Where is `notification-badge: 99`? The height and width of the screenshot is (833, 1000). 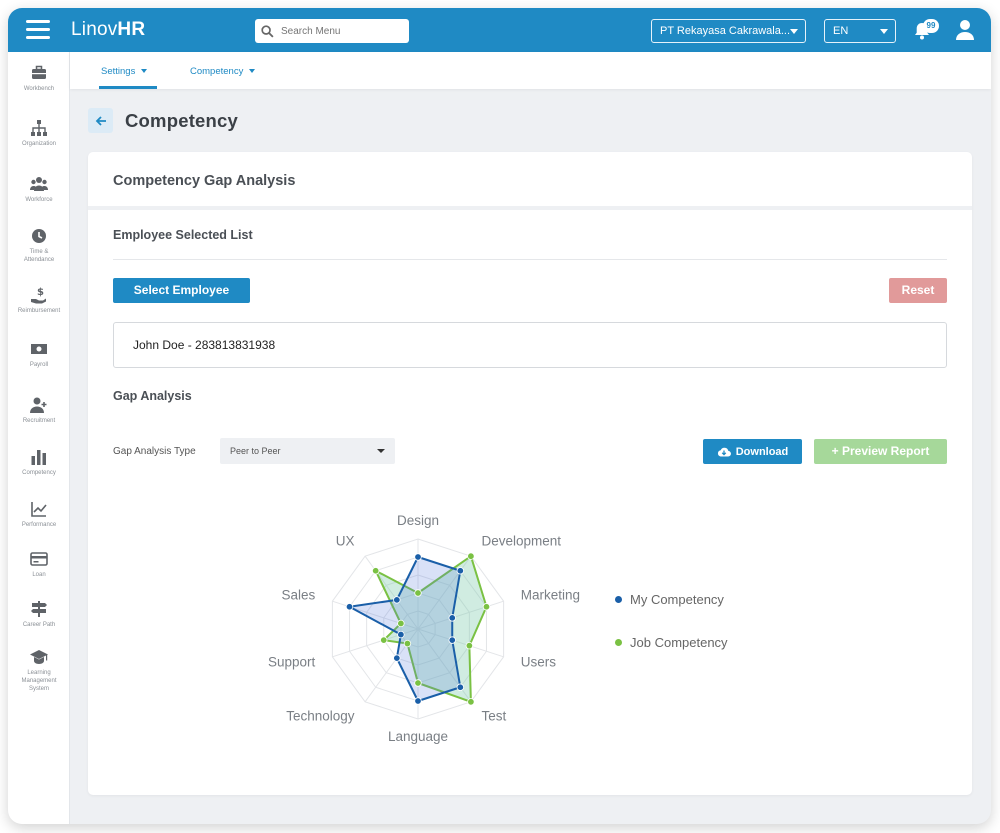
notification-badge: 99 is located at coordinates (931, 26).